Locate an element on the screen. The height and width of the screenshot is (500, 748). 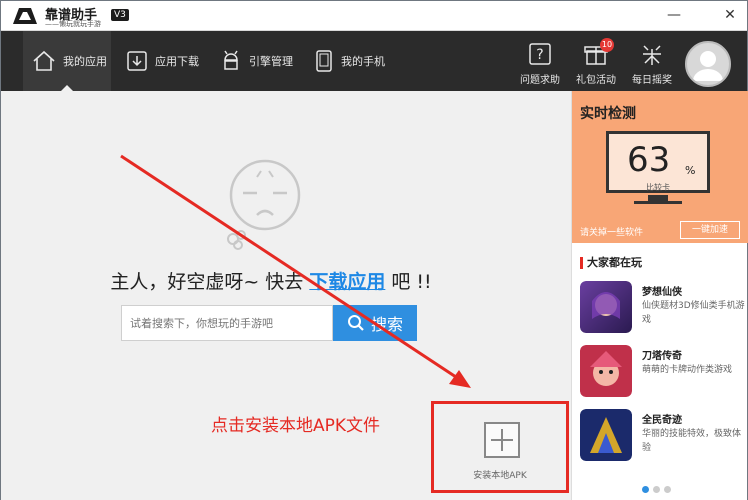
user-icon is located at coordinates (708, 66).